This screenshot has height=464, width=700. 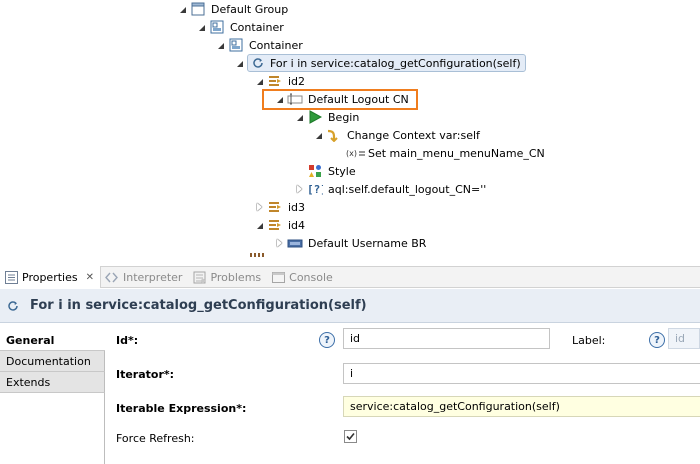 I want to click on iterator-label: Iterator*:, so click(x=145, y=374).